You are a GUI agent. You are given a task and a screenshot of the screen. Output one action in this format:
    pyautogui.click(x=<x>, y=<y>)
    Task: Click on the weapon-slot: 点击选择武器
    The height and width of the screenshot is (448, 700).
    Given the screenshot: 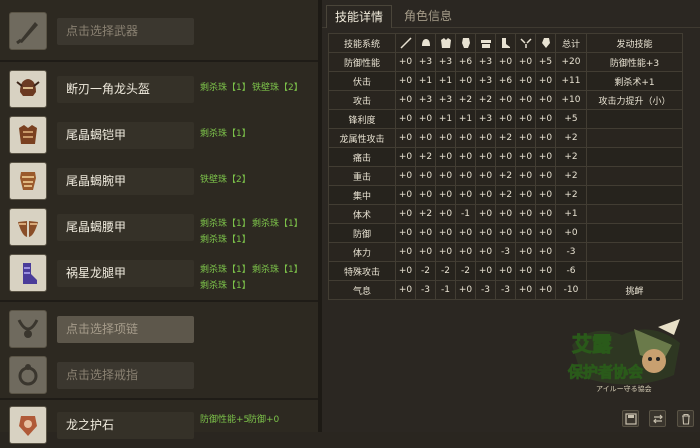 What is the action you would take?
    pyautogui.click(x=159, y=31)
    